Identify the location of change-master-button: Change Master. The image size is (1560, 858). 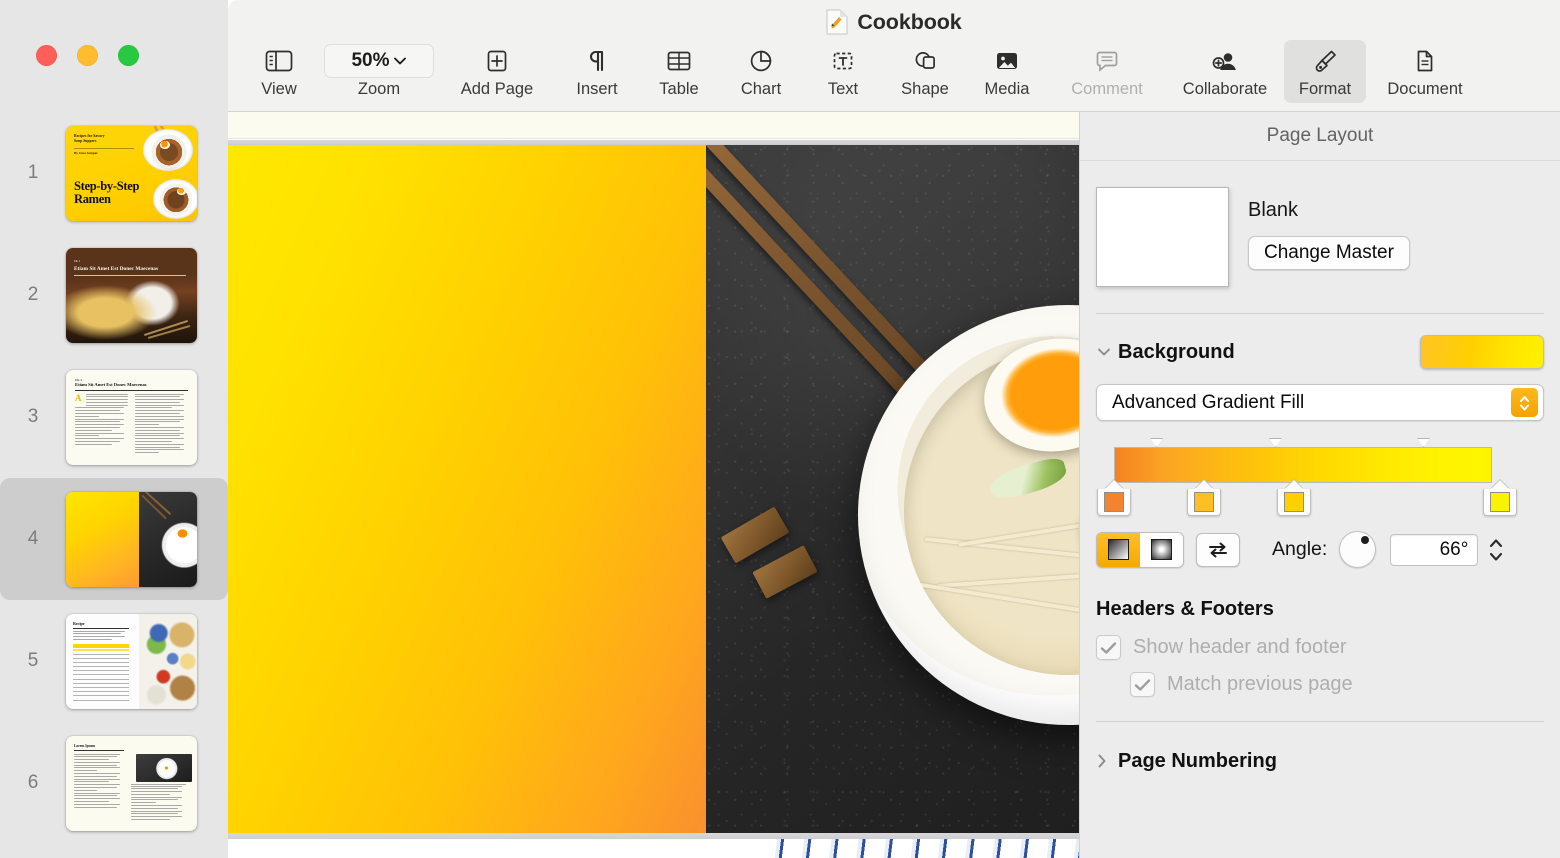
(1329, 253).